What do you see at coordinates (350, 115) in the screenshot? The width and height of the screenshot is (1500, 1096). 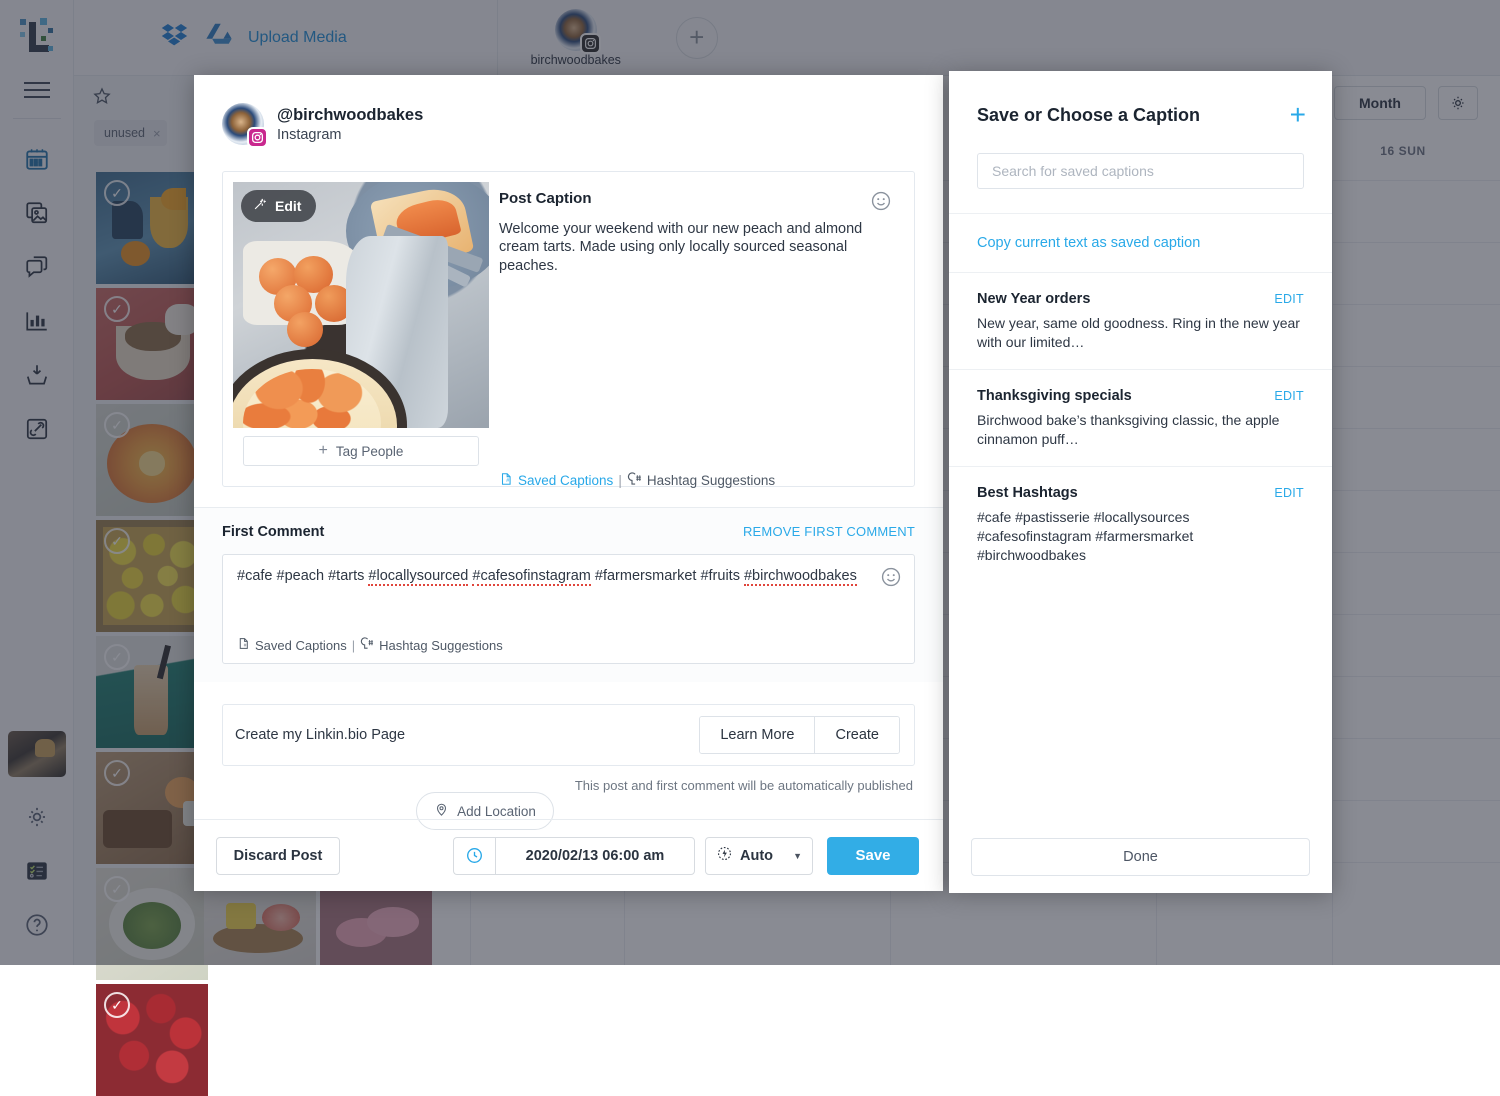 I see `account-handle: @birchwoodbakes` at bounding box center [350, 115].